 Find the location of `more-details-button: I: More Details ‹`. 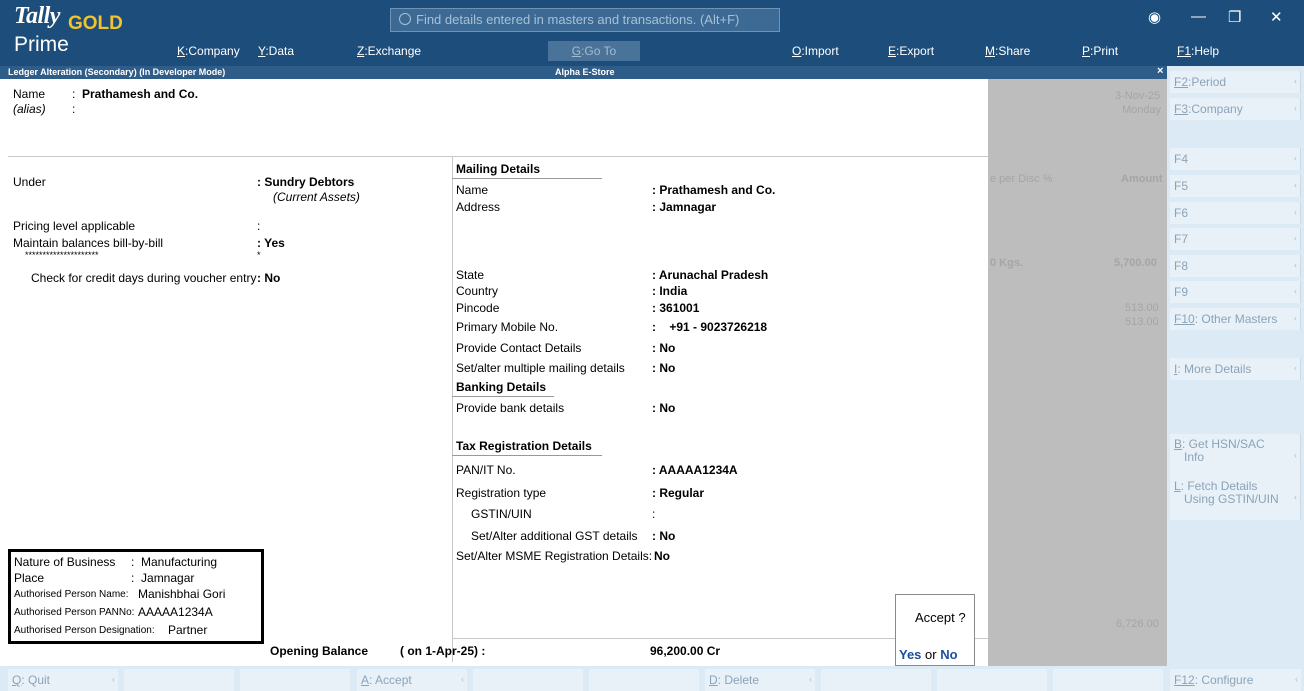

more-details-button: I: More Details ‹ is located at coordinates (1235, 369).